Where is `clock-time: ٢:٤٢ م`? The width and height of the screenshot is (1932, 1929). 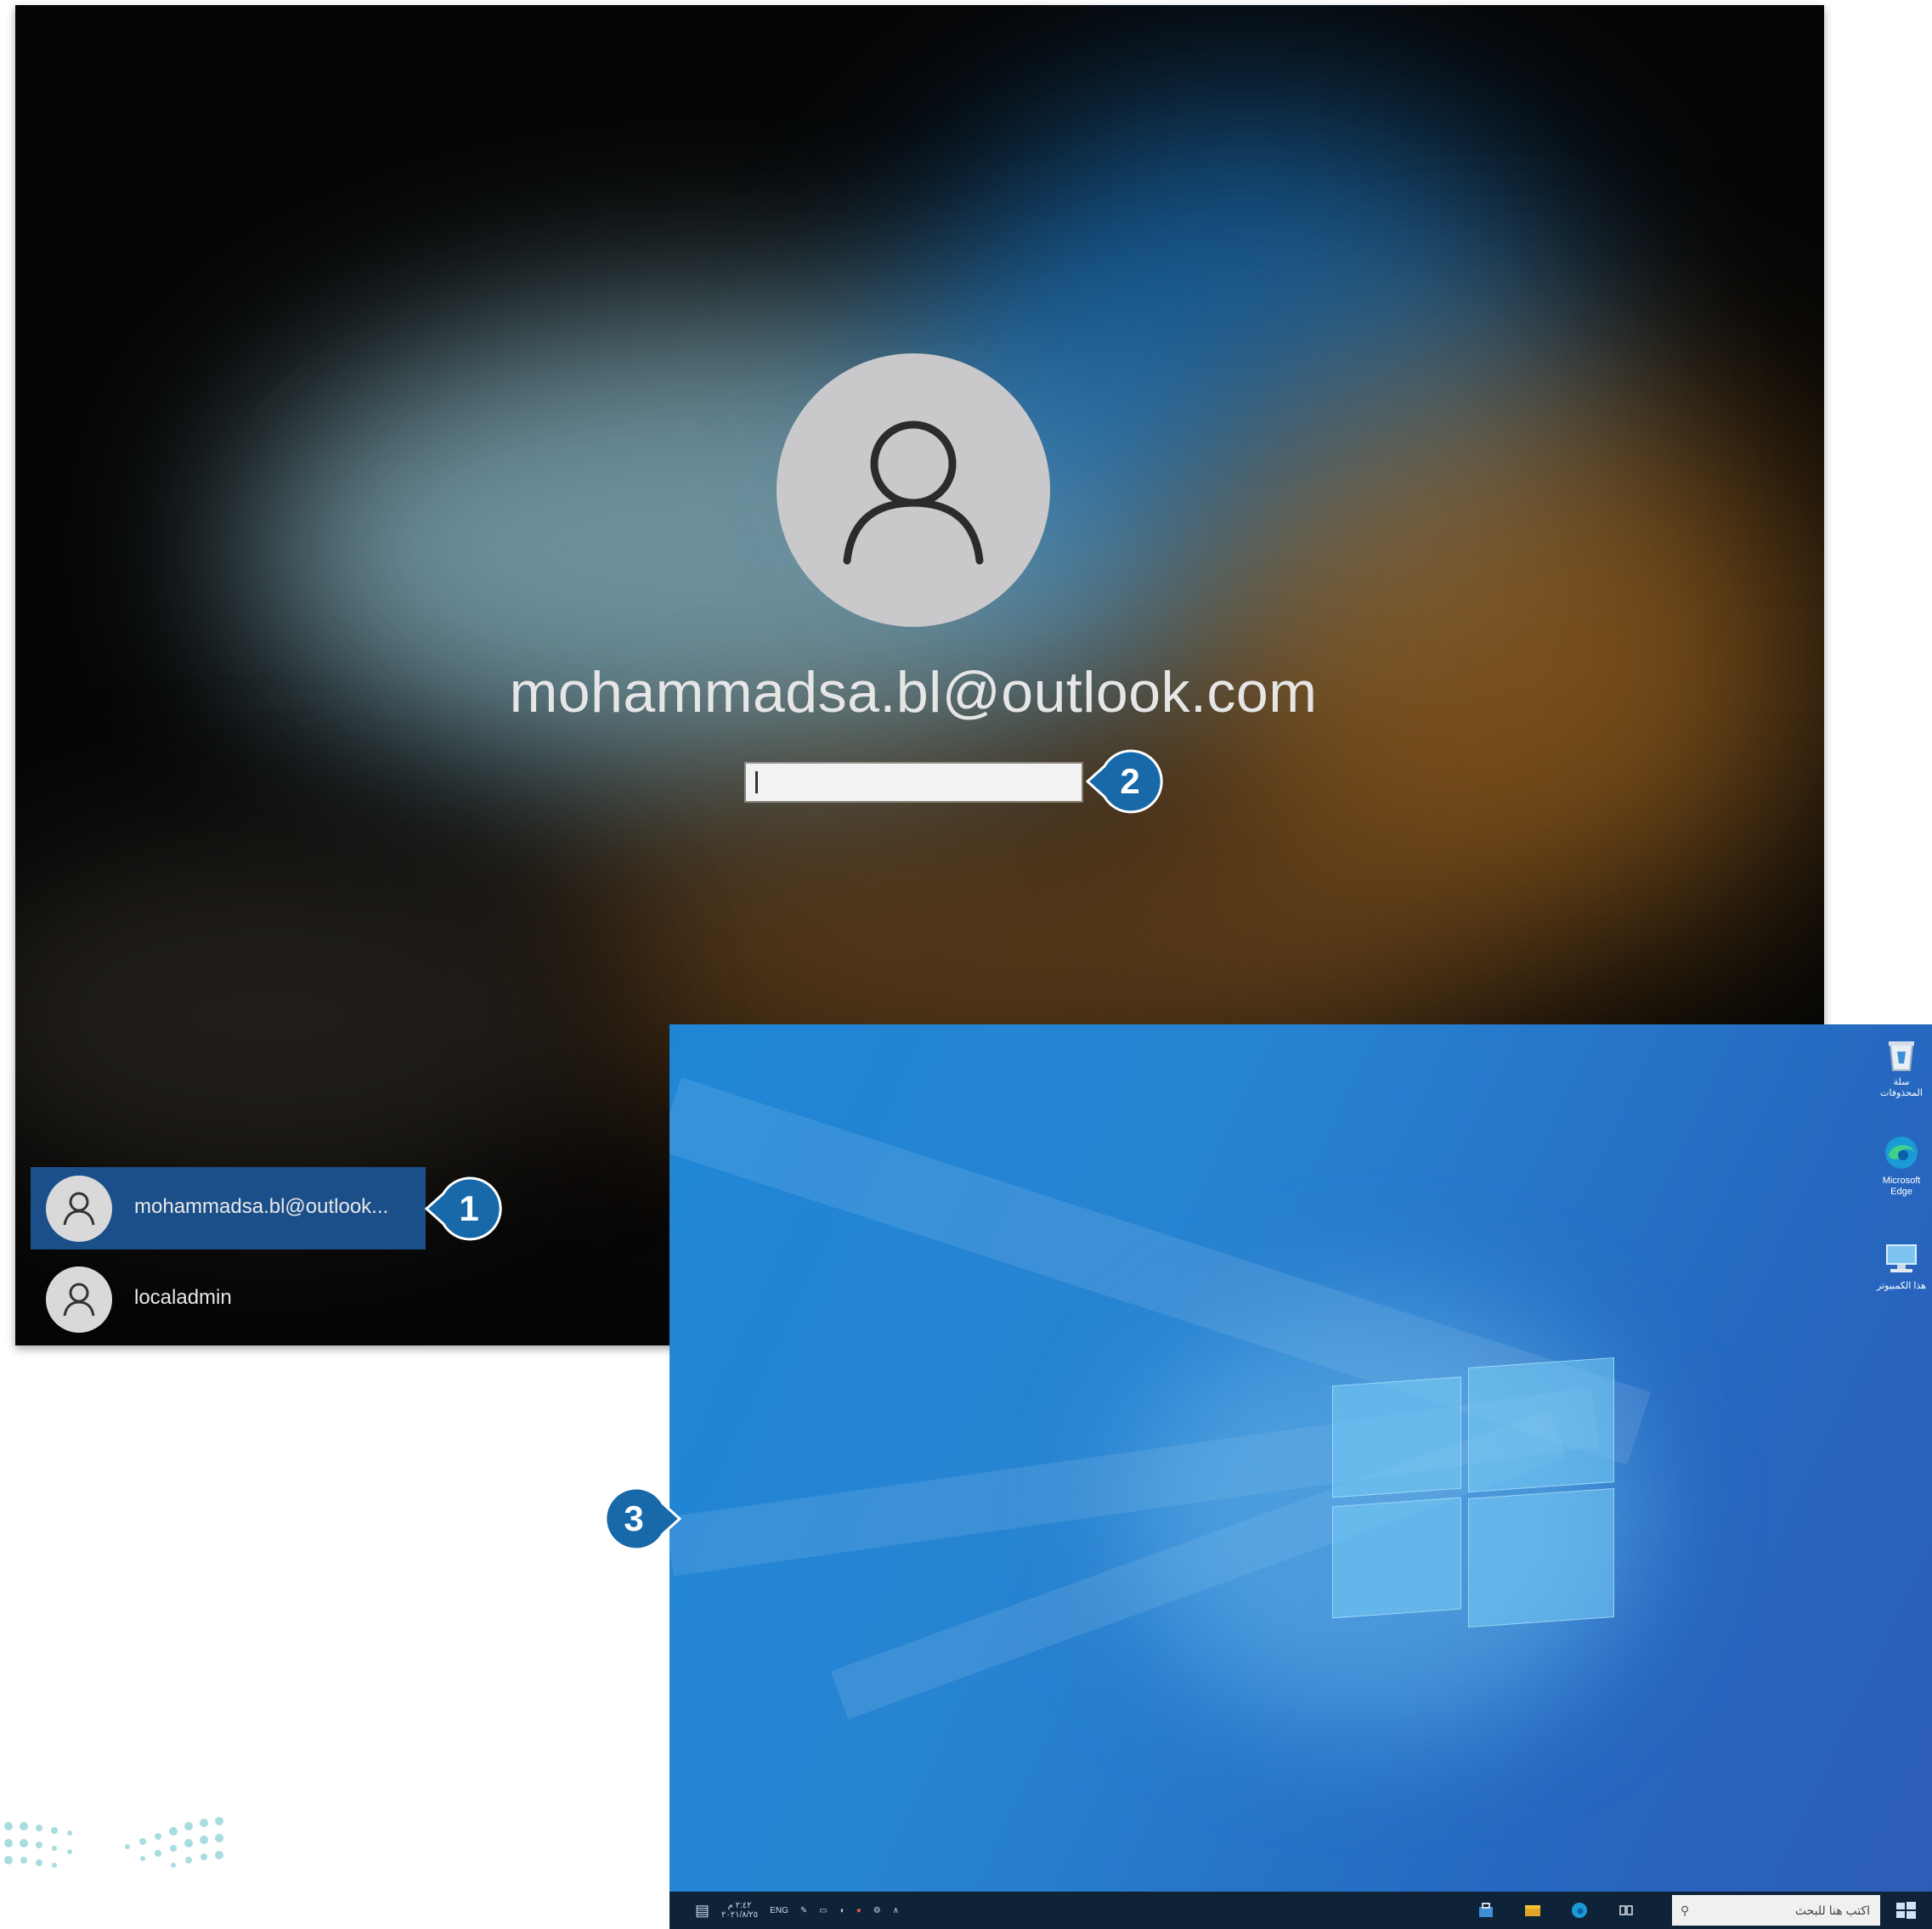 clock-time: ٢:٤٢ م is located at coordinates (739, 1905).